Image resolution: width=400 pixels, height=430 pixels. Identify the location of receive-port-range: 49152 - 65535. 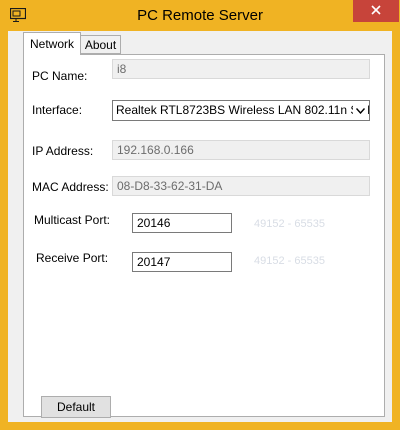
(289, 261).